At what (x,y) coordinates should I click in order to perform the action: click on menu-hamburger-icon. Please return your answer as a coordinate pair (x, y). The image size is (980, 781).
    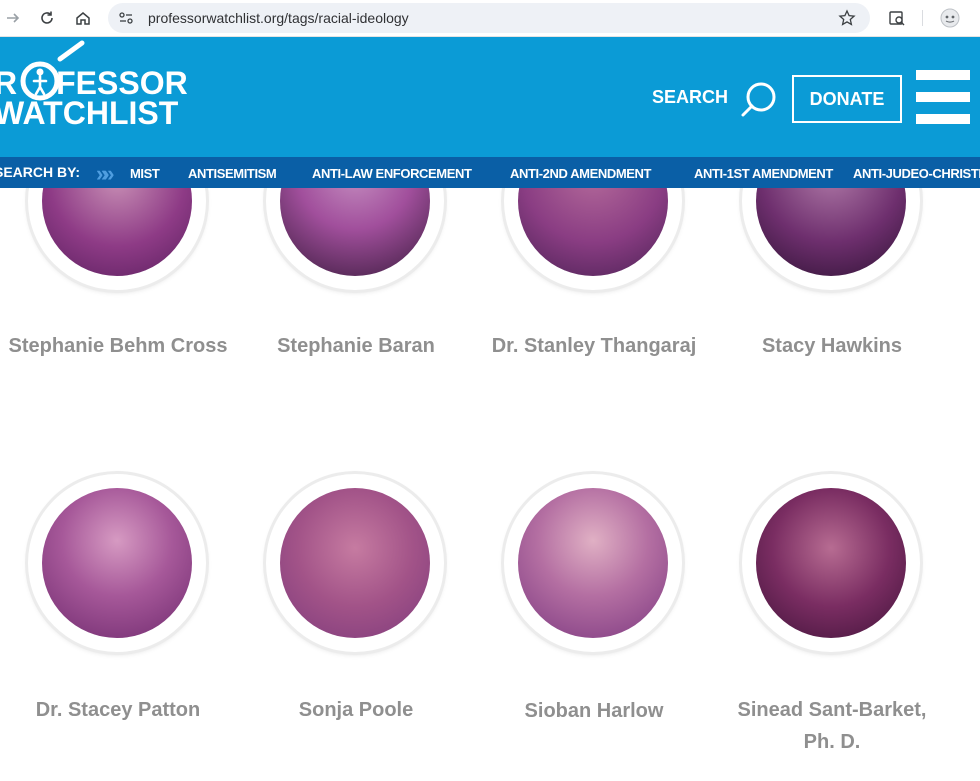
    Looking at the image, I should click on (944, 98).